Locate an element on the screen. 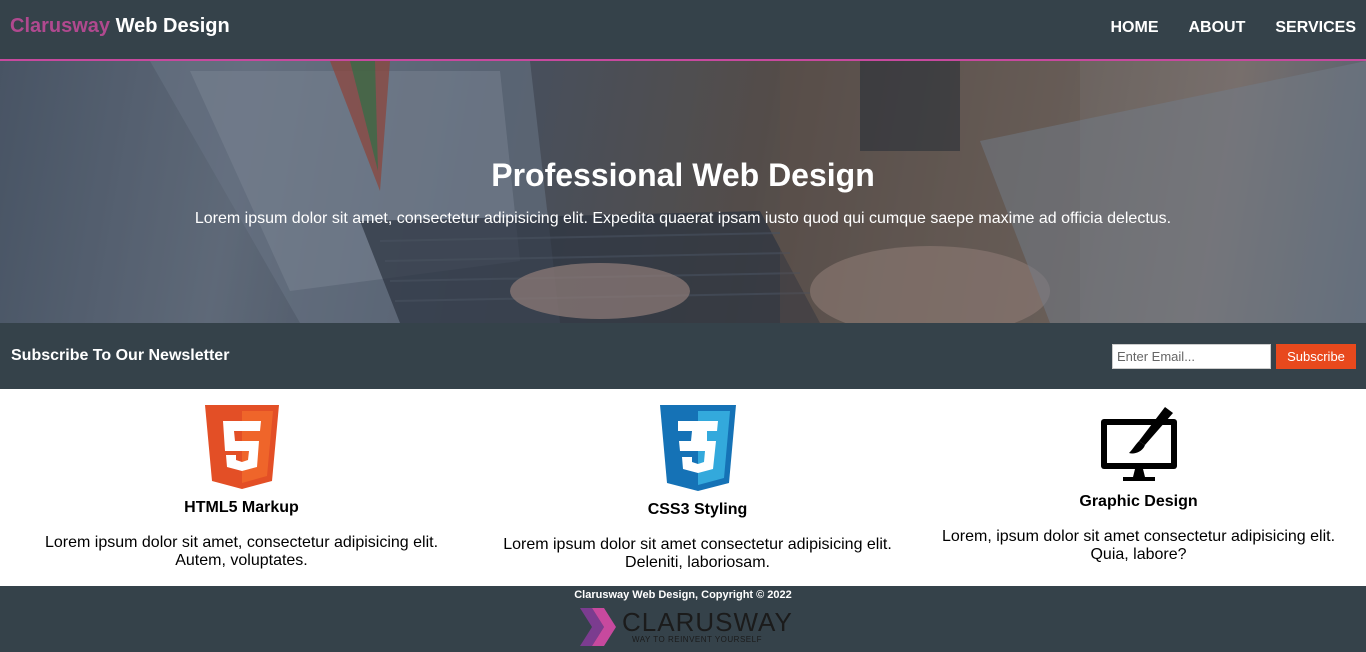  header: Clarusway Web Design HOME ABOUT SERVICES is located at coordinates (683, 30).